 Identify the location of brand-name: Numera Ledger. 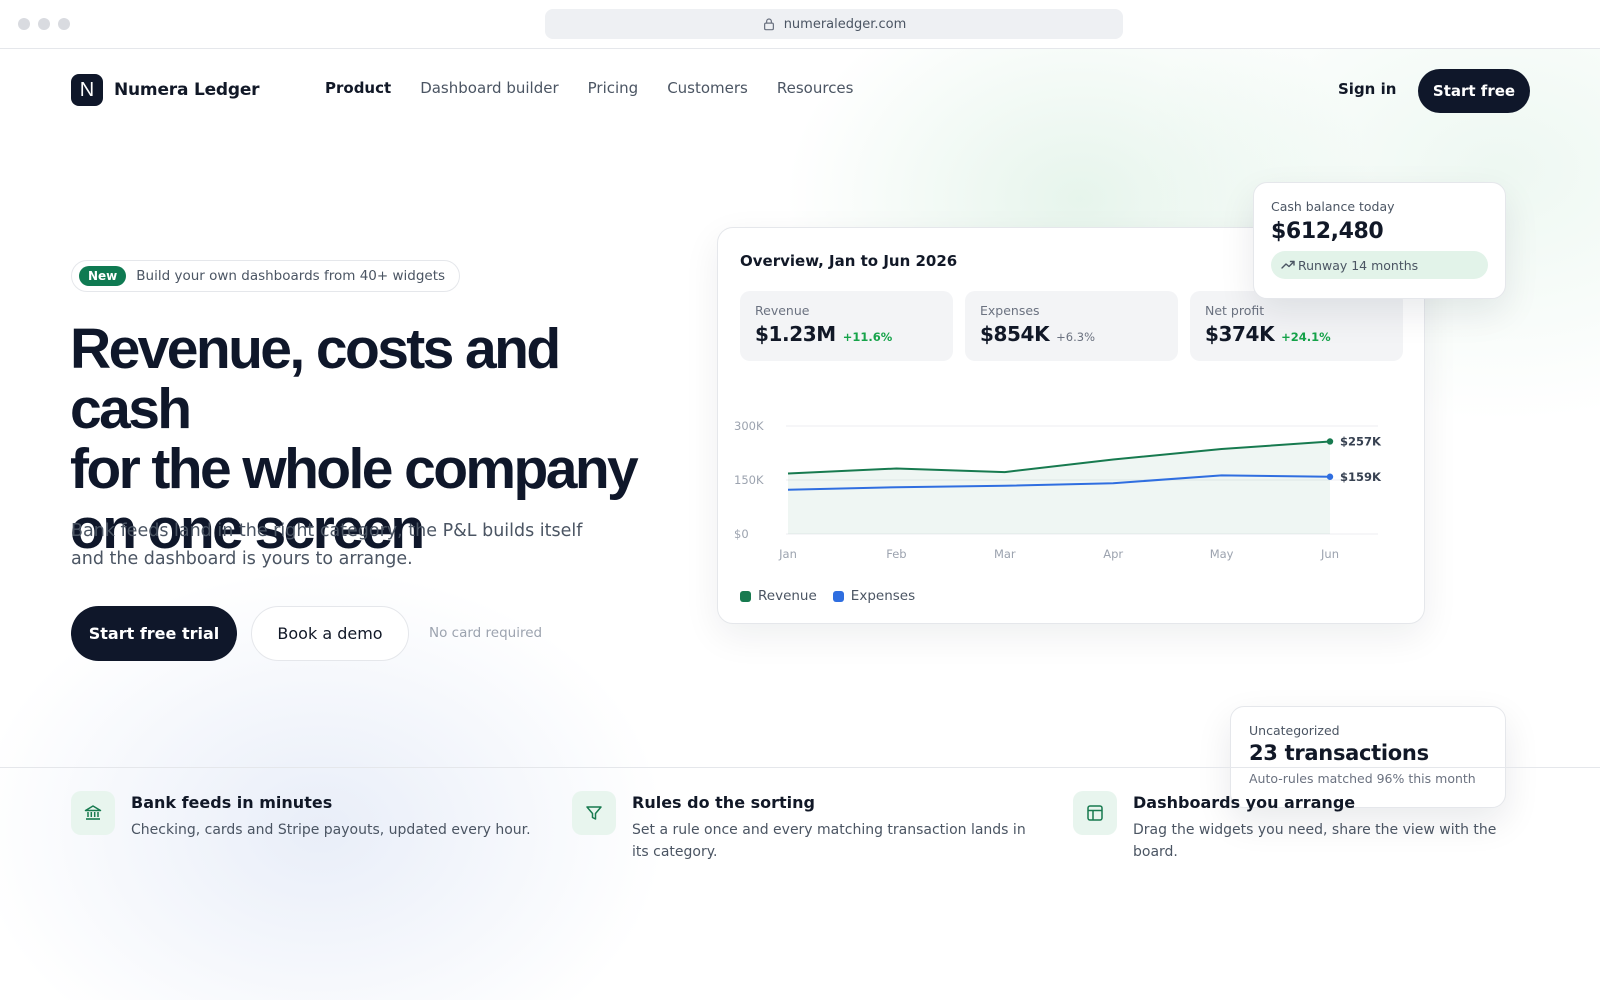
(187, 90).